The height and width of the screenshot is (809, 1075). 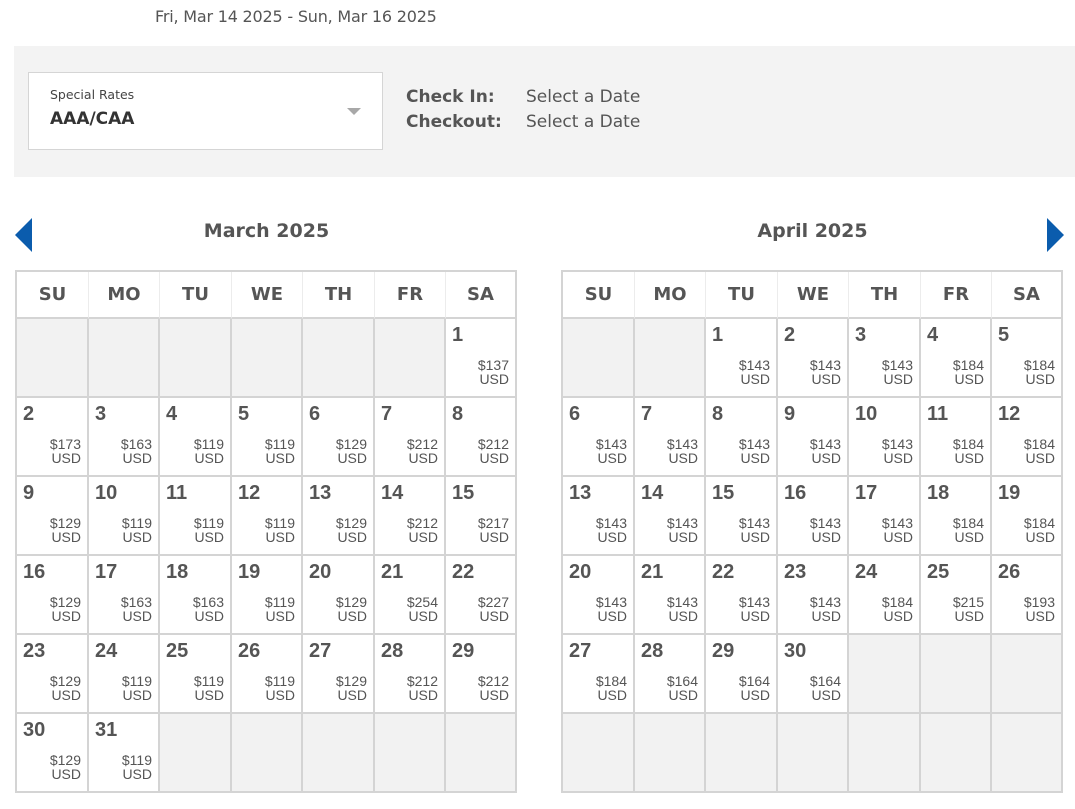 What do you see at coordinates (208, 609) in the screenshot?
I see `day-price: $163 USD` at bounding box center [208, 609].